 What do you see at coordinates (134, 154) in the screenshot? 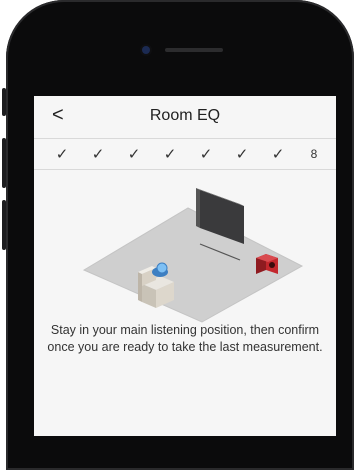
I see `step-3-check-icon: ✓` at bounding box center [134, 154].